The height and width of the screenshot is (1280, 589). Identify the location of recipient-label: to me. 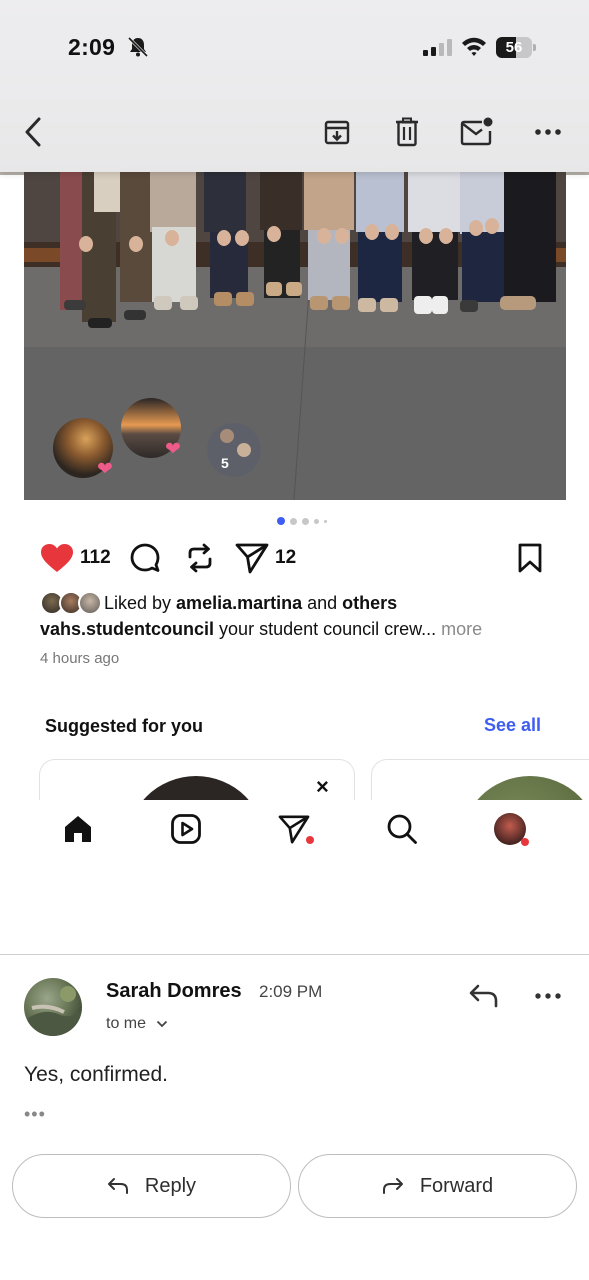
(126, 1023).